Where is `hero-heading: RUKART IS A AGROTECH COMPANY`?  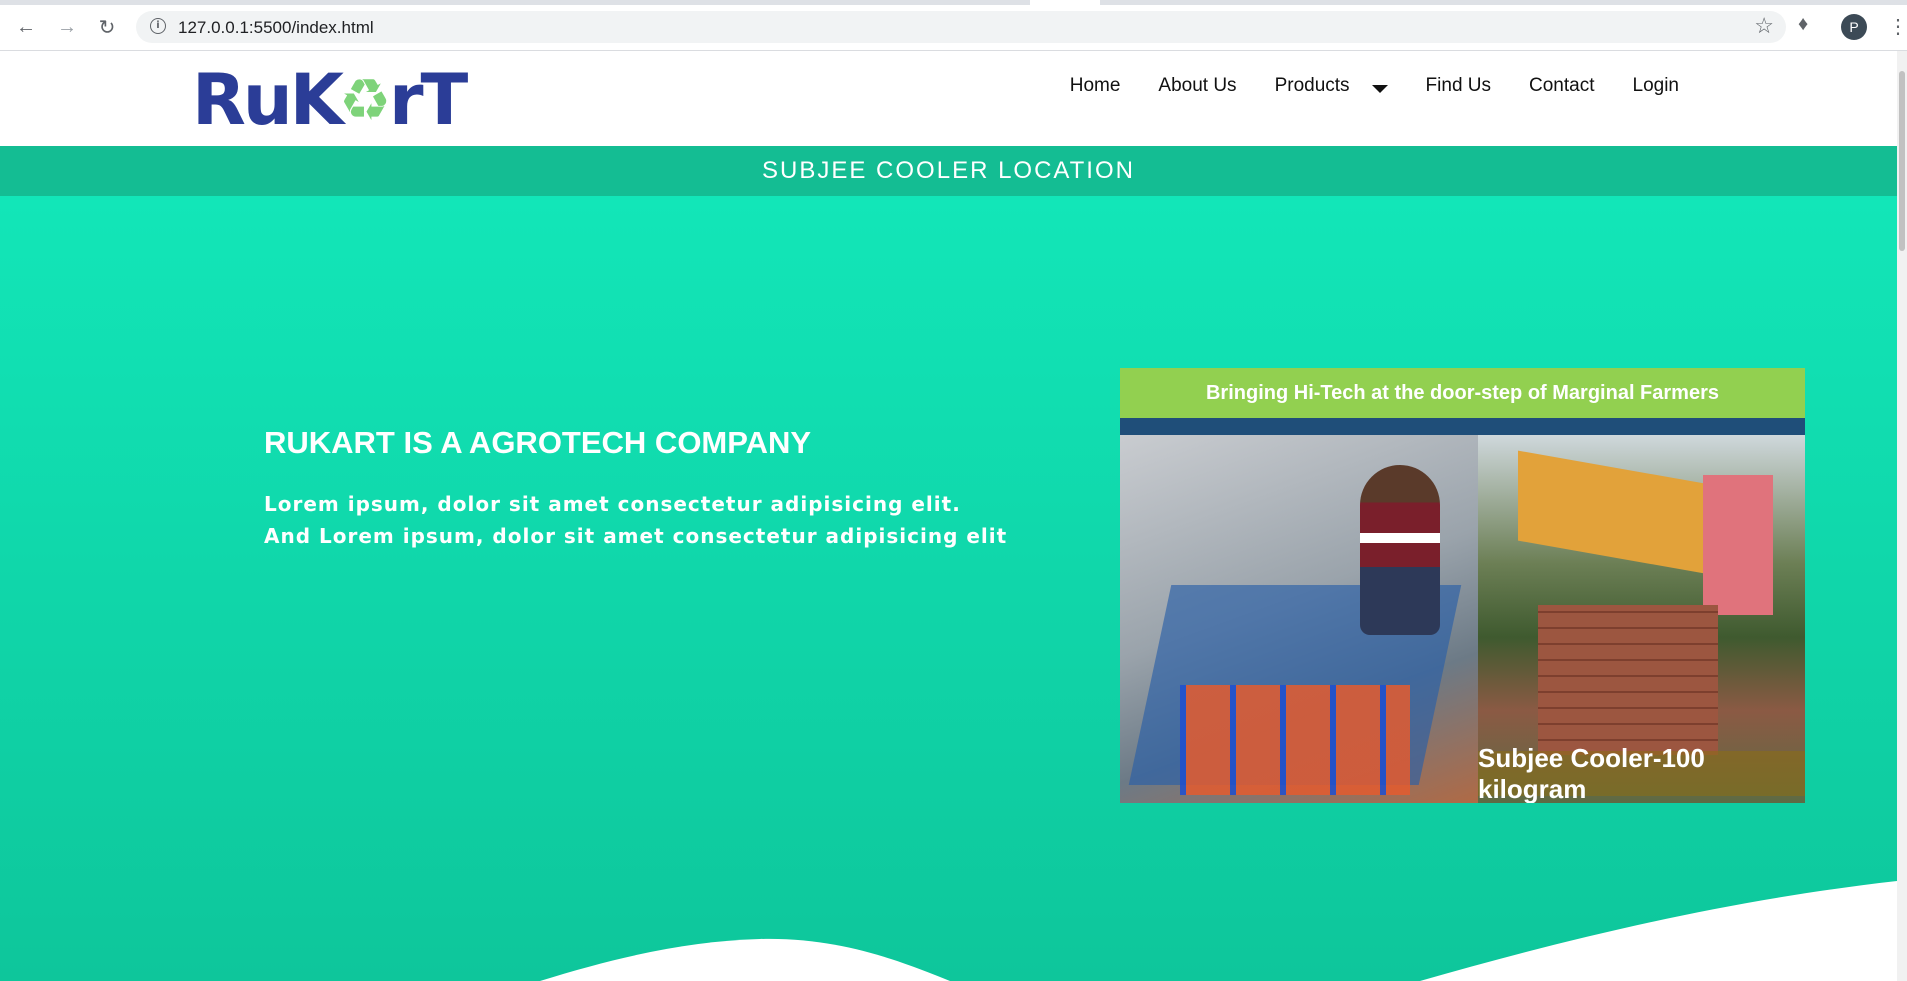
hero-heading: RUKART IS A AGROTECH COMPANY is located at coordinates (538, 442).